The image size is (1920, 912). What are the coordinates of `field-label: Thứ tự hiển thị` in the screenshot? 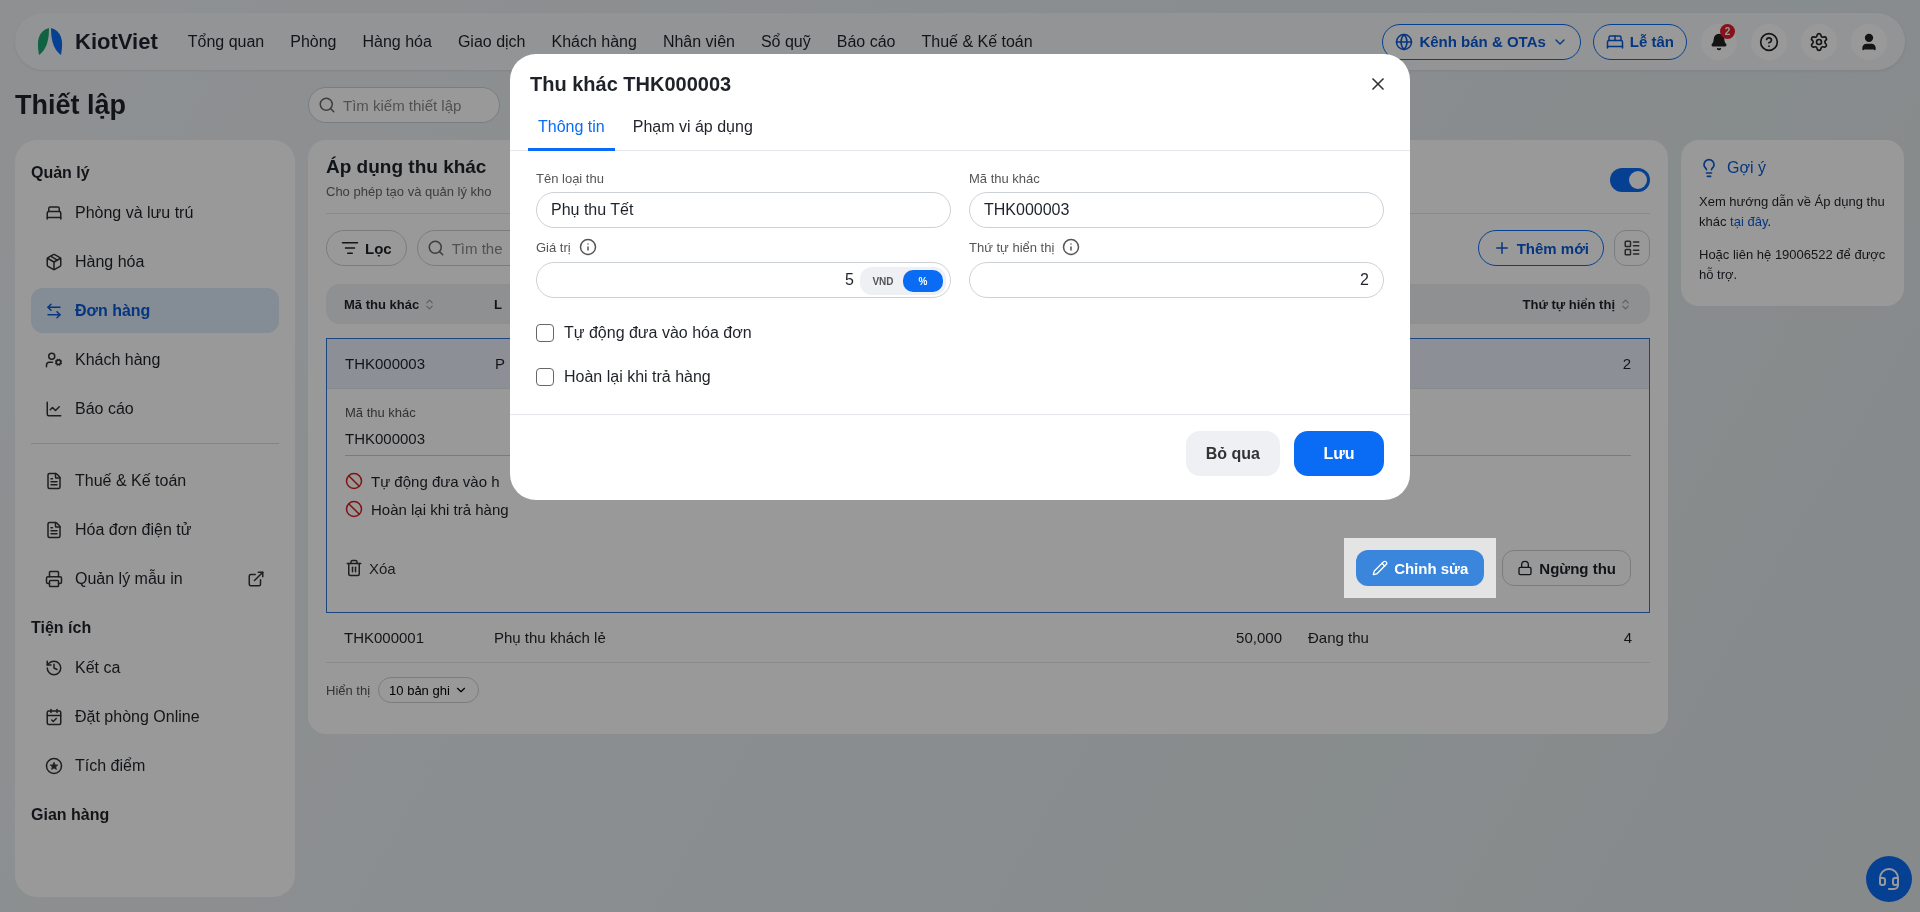 It's located at (1012, 247).